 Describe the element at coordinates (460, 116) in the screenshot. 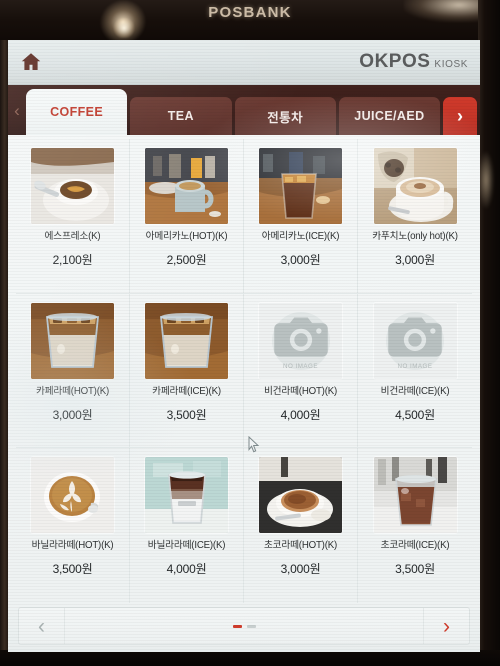

I see `tab-next-button: ›` at that location.